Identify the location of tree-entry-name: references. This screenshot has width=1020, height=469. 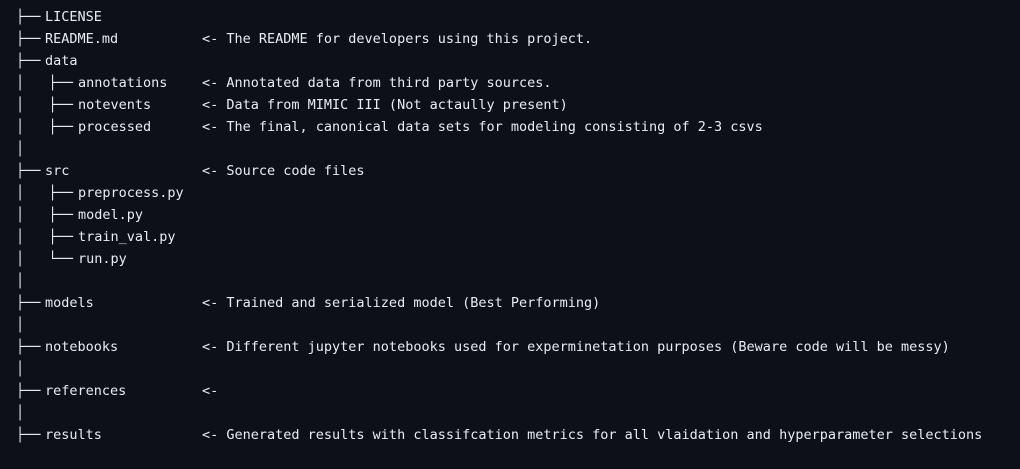
(86, 391).